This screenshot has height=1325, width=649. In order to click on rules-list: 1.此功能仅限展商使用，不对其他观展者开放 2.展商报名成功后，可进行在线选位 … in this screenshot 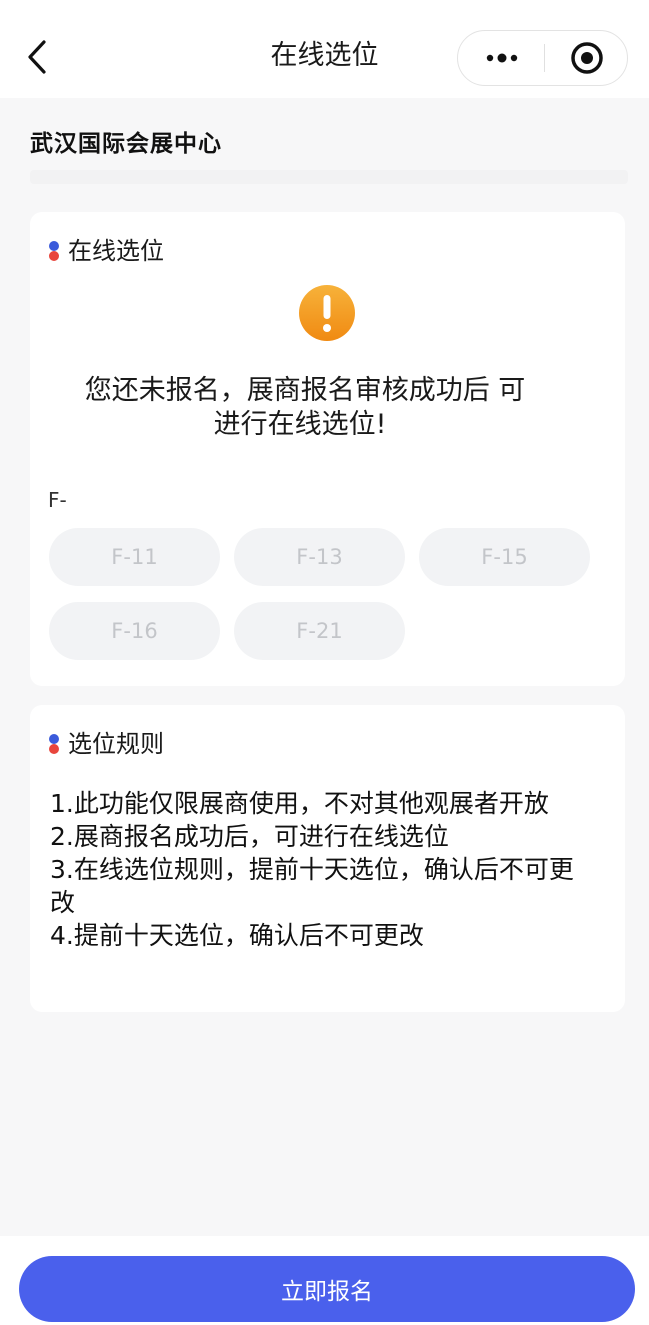, I will do `click(322, 869)`.